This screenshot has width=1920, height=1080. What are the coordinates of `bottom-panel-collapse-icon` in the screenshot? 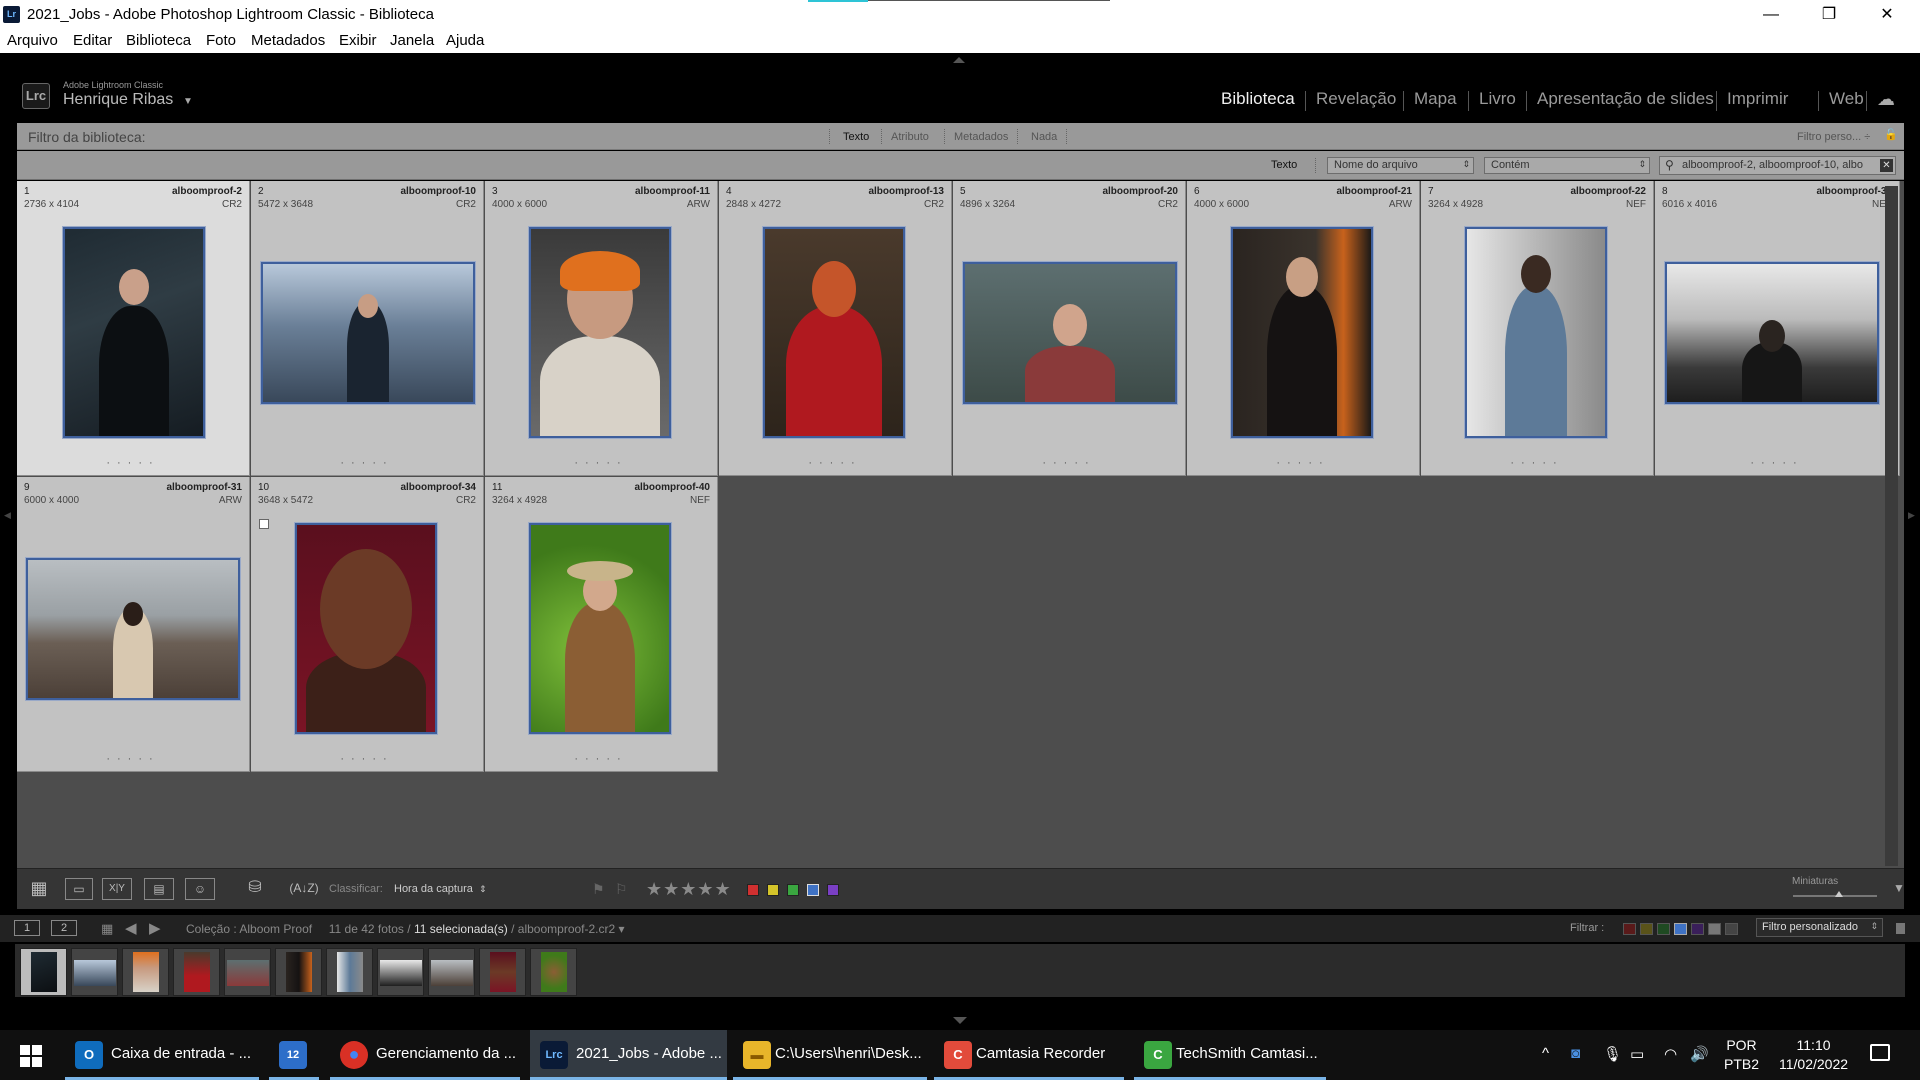 It's located at (960, 1020).